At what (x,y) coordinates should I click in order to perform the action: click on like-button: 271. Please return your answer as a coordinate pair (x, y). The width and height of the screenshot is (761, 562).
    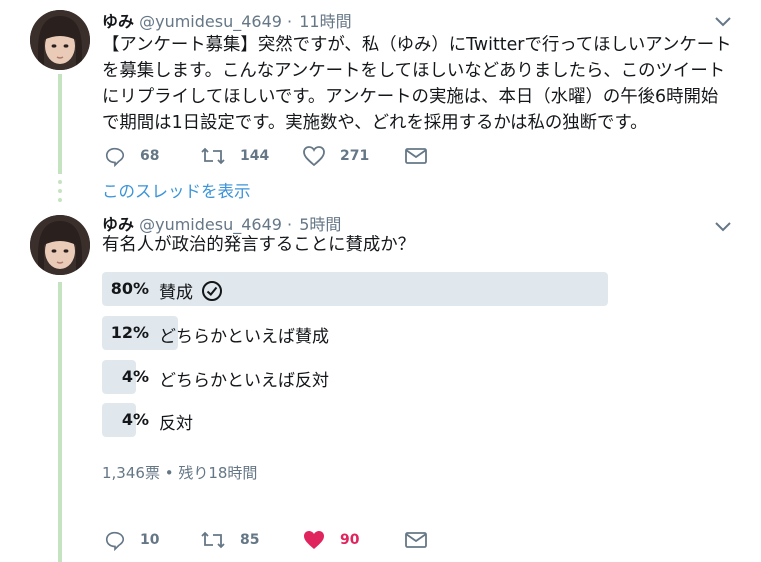
    Looking at the image, I should click on (335, 156).